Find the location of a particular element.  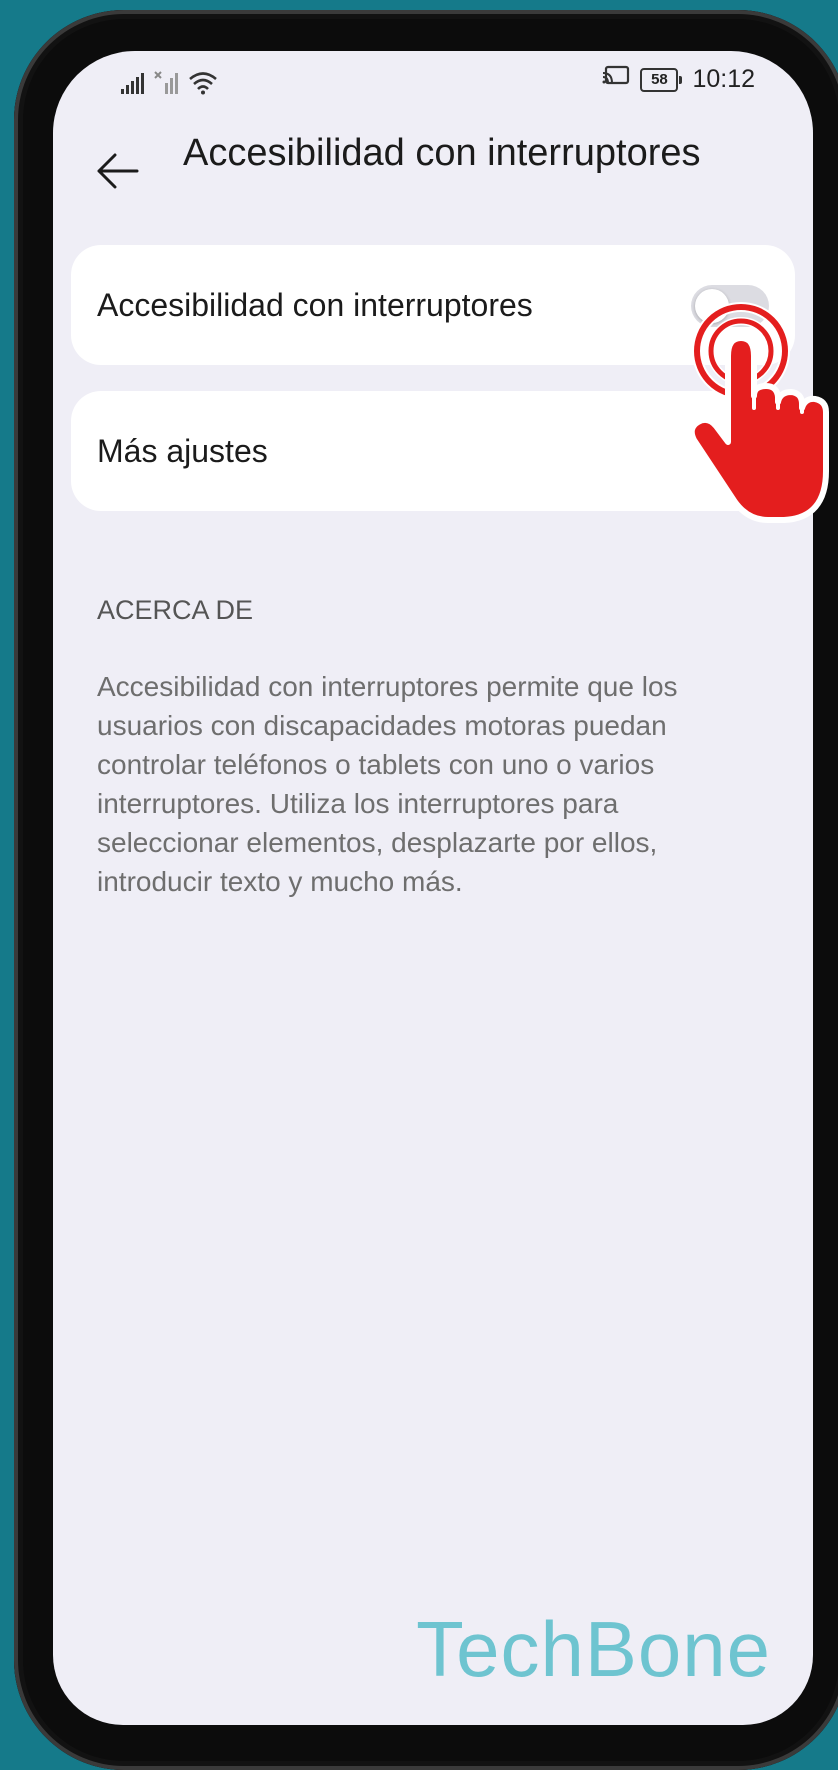

screen-cast-icon is located at coordinates (616, 79).